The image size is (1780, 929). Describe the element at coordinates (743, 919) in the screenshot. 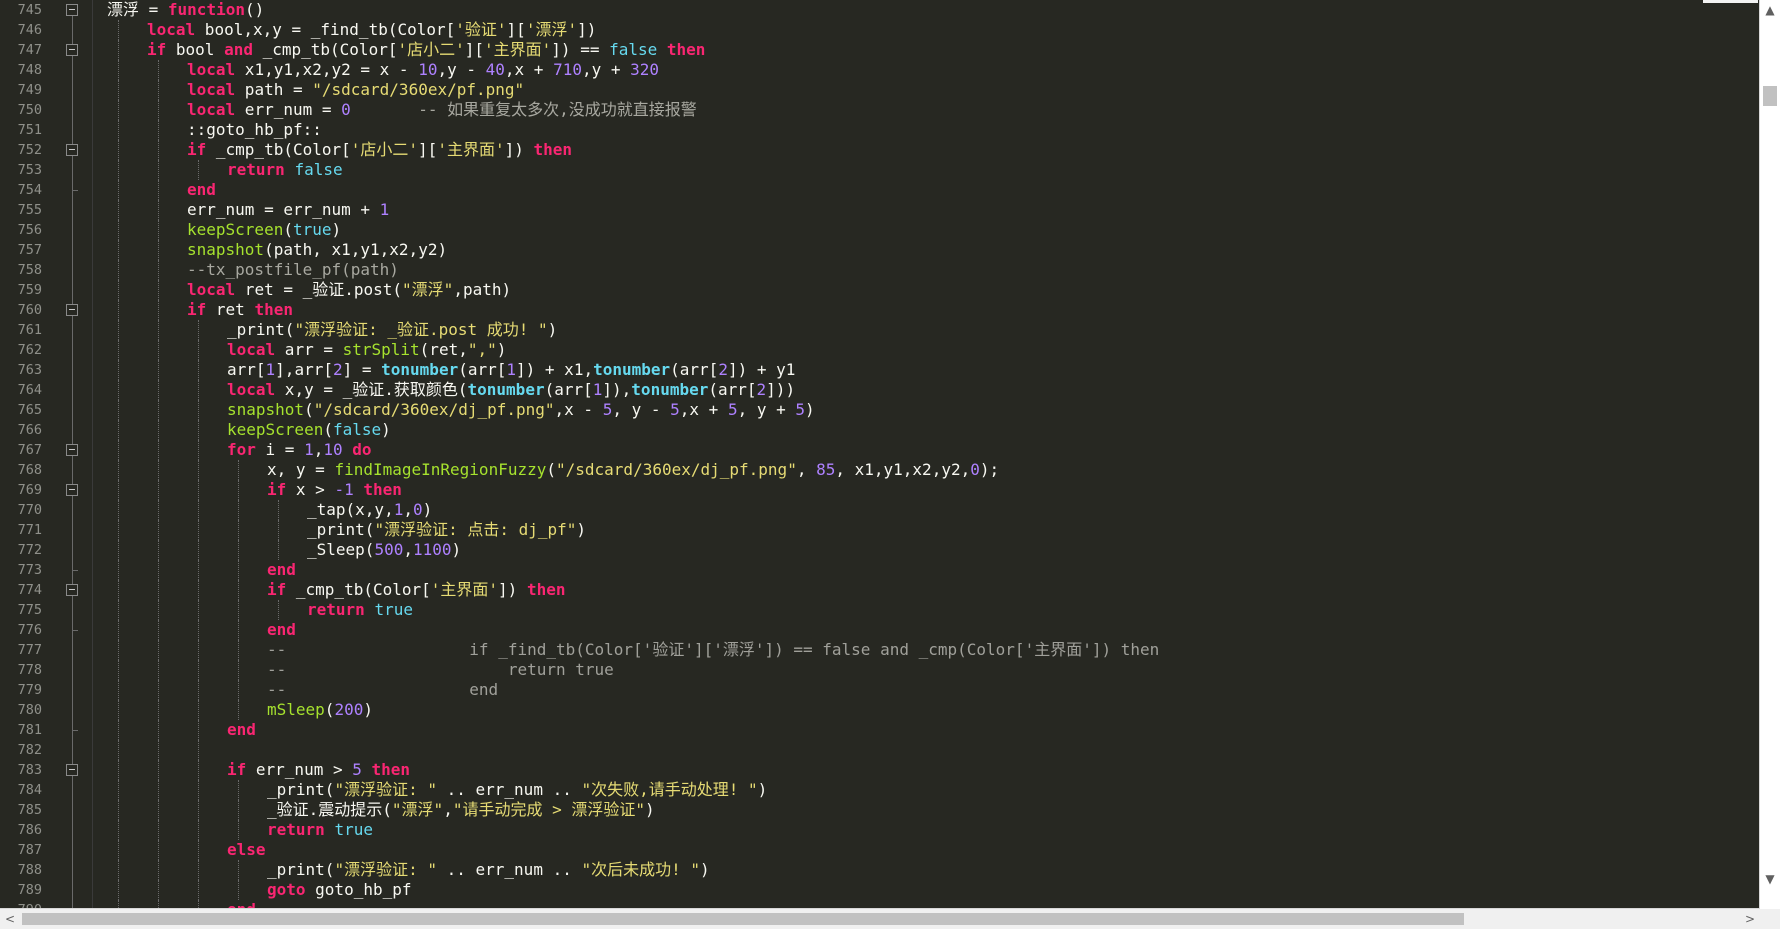

I see `horizontal-scroll-thumb` at that location.